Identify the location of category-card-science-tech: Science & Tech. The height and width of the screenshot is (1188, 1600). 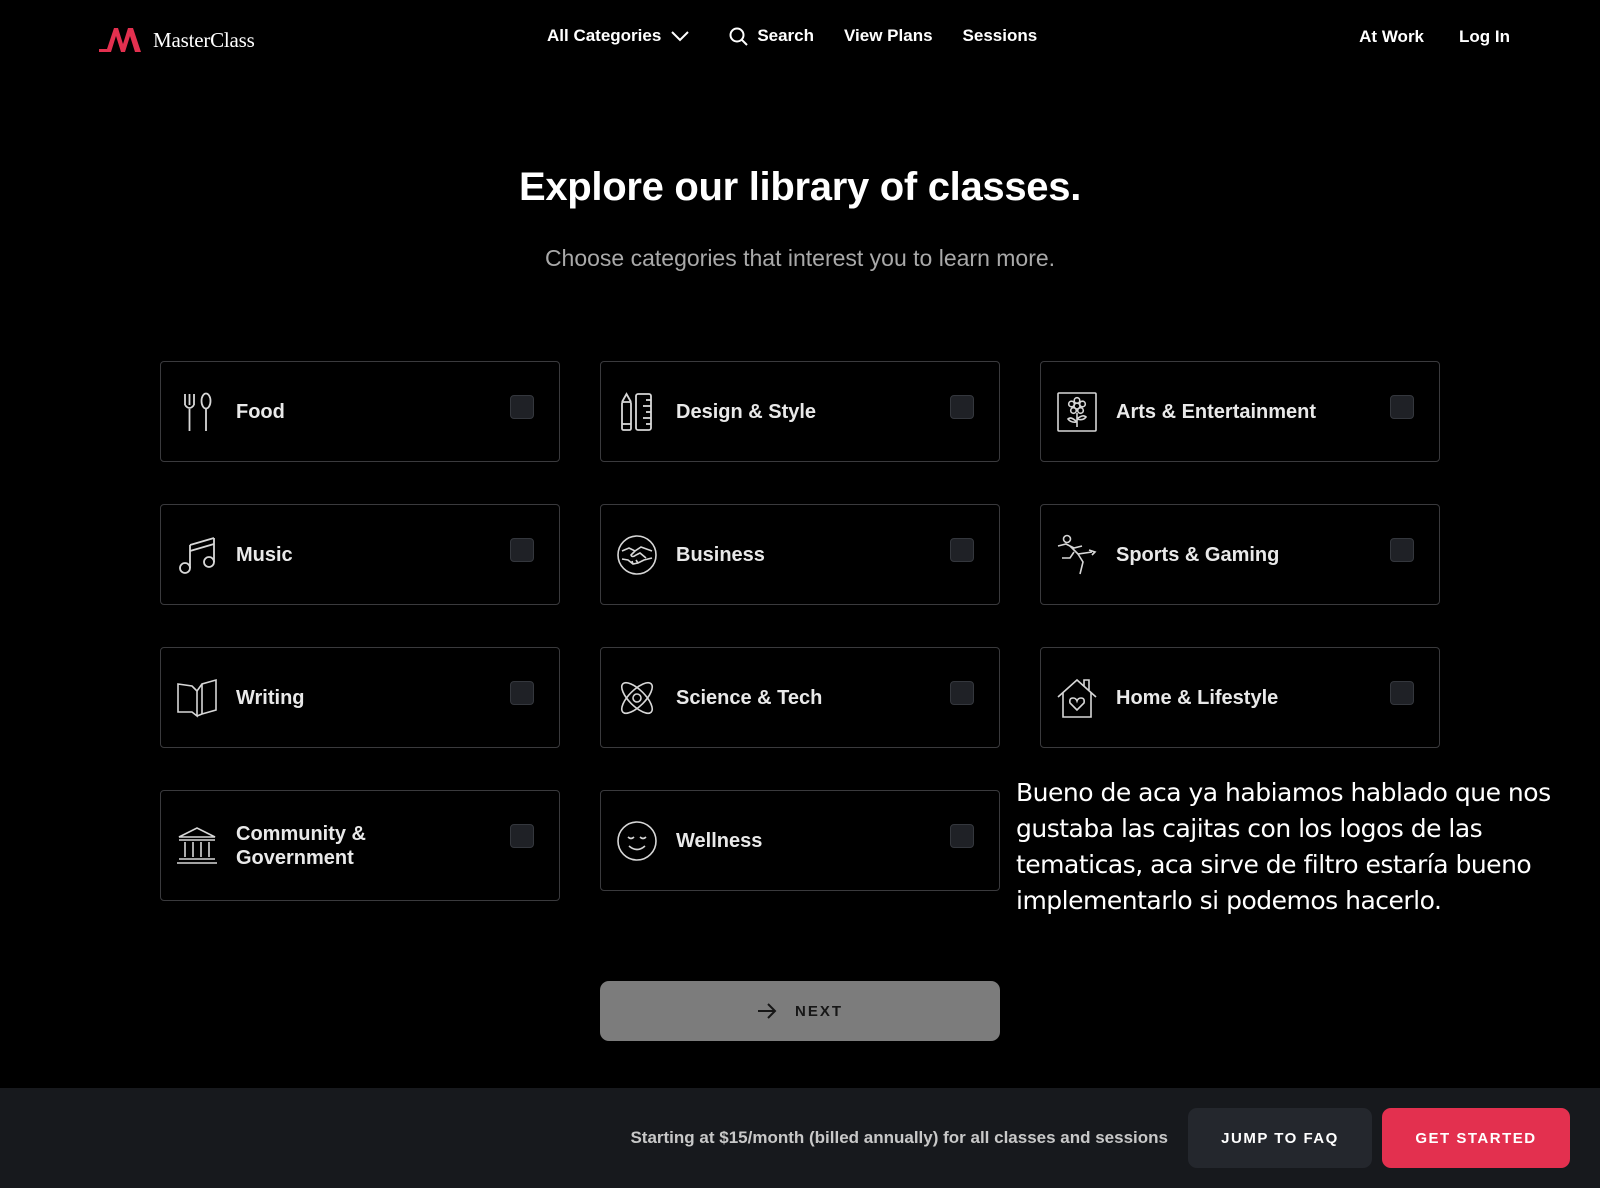
(800, 697).